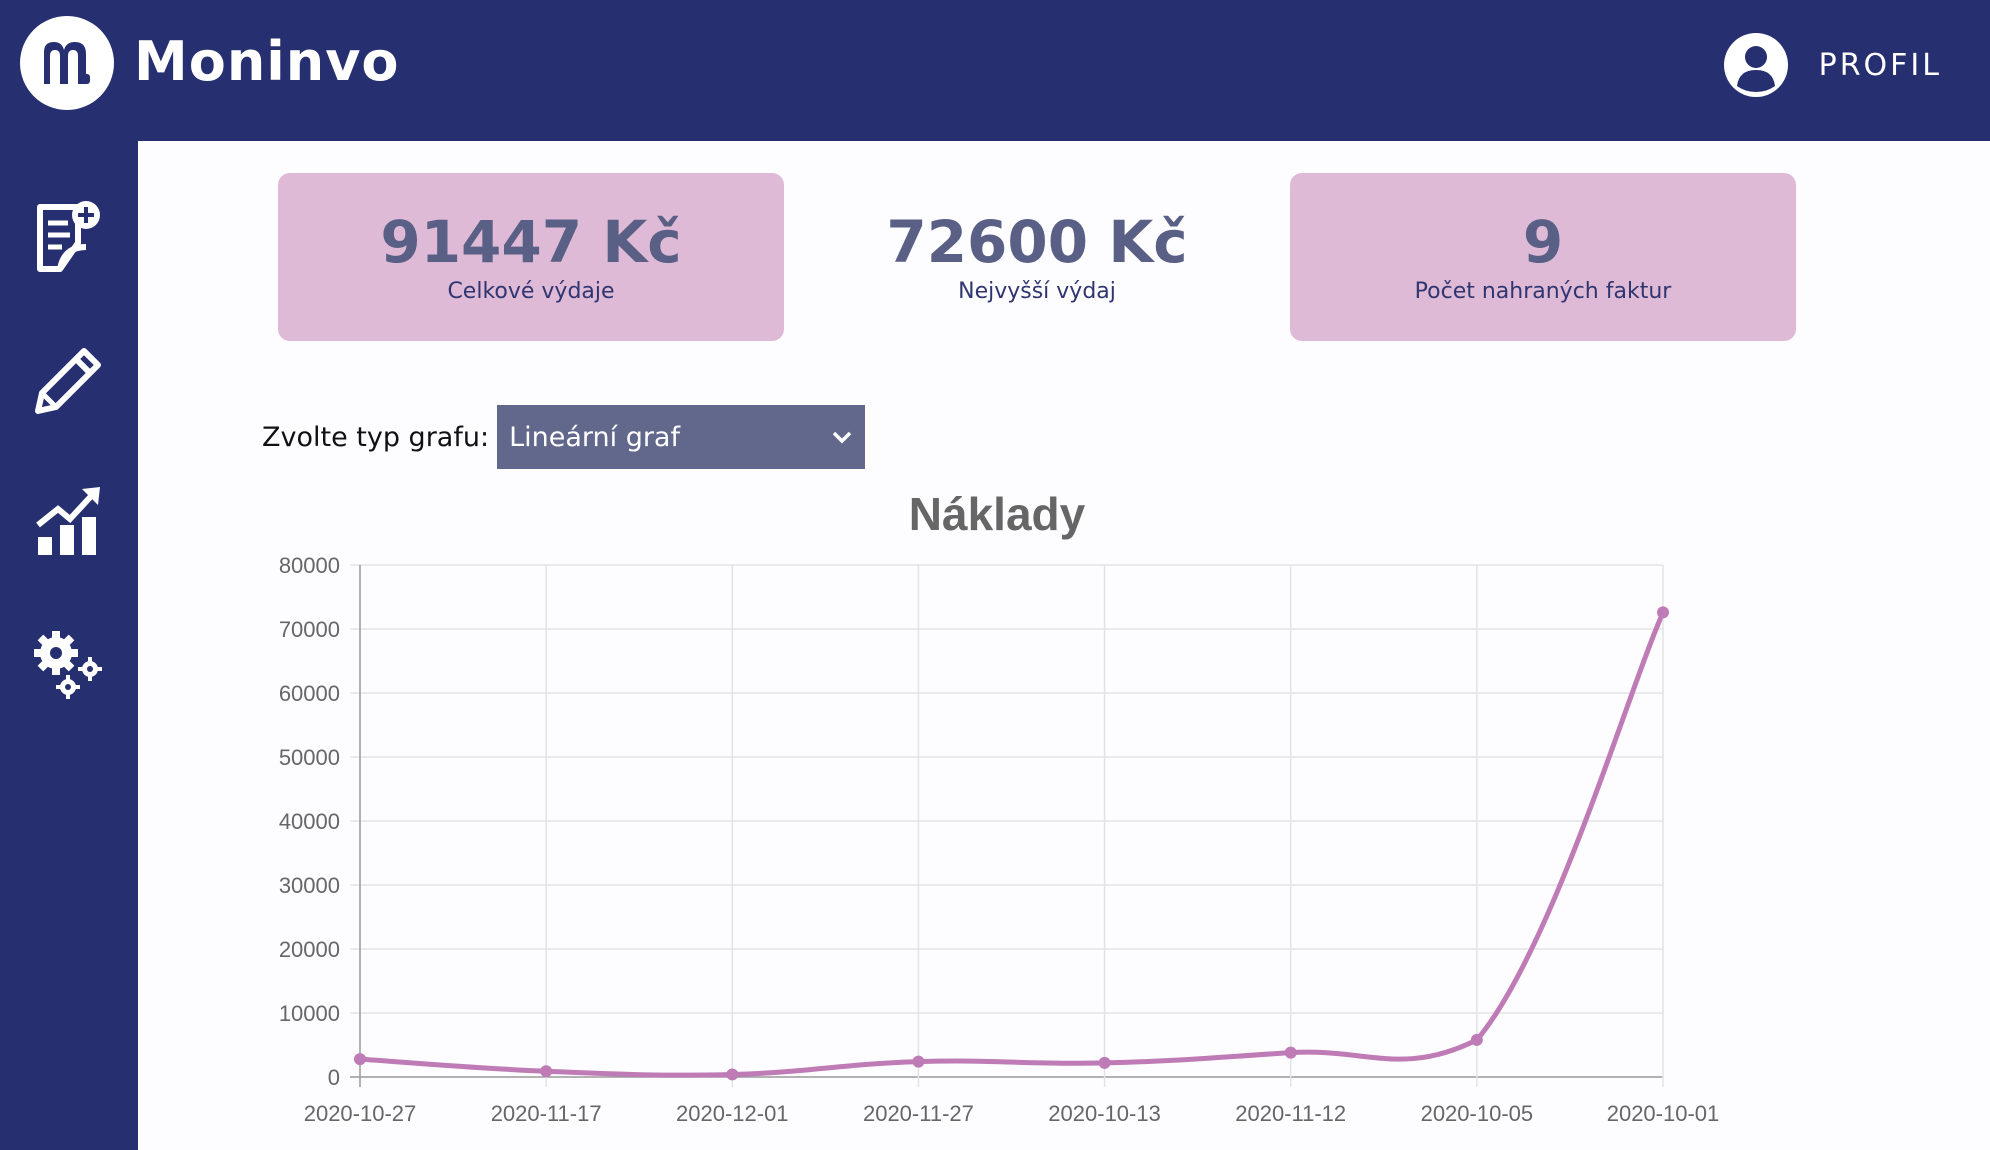  I want to click on x-tick-label: 2020-10-27, so click(360, 1113).